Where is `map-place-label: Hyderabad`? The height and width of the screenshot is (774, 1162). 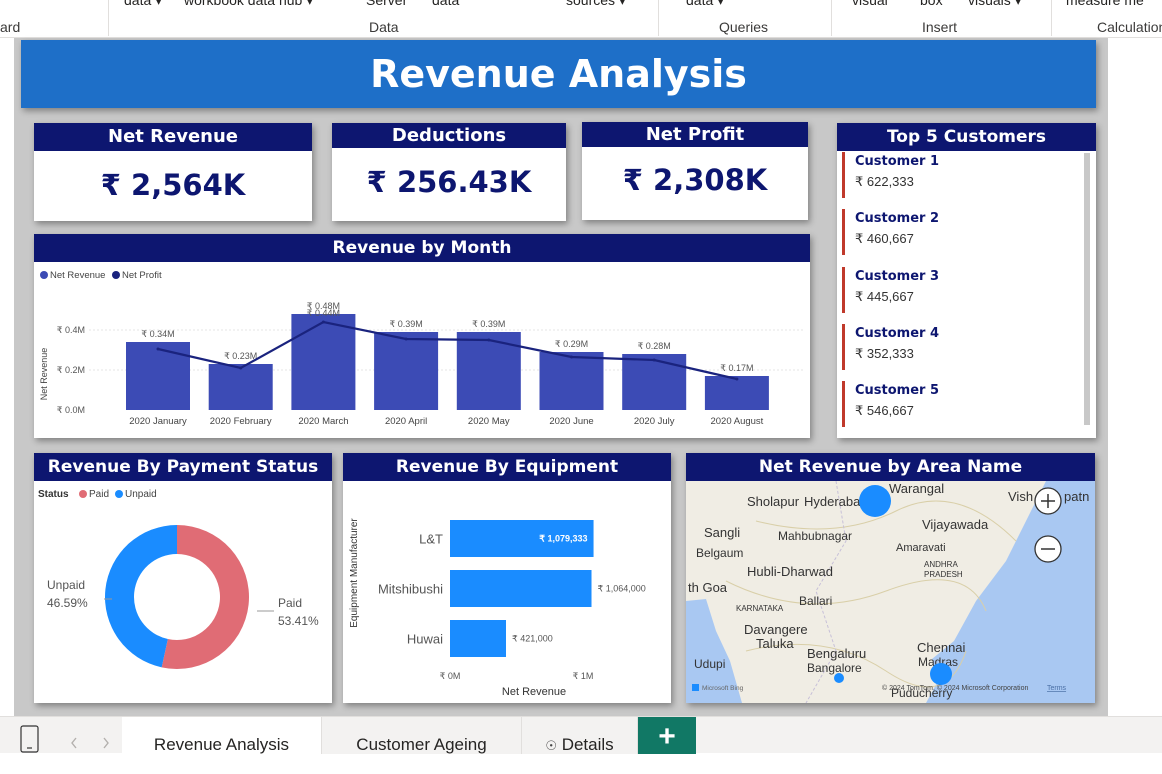 map-place-label: Hyderabad is located at coordinates (836, 501).